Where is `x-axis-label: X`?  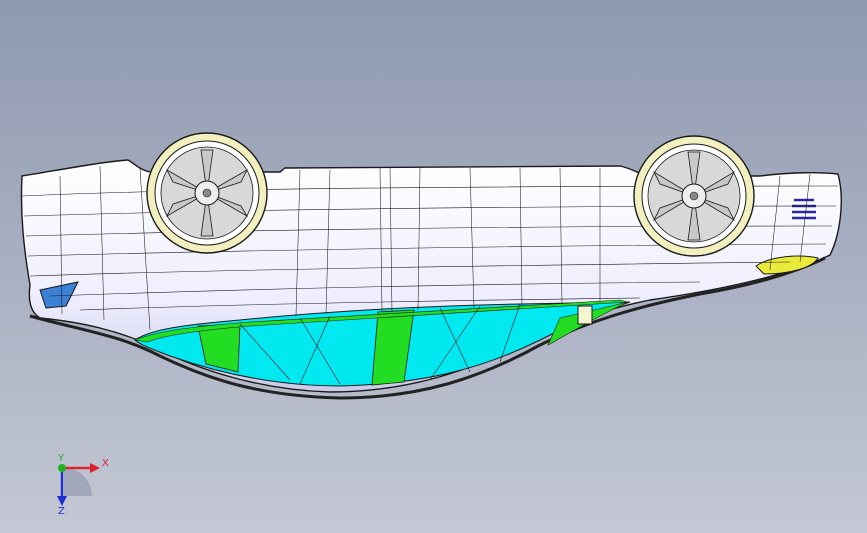 x-axis-label: X is located at coordinates (105, 463).